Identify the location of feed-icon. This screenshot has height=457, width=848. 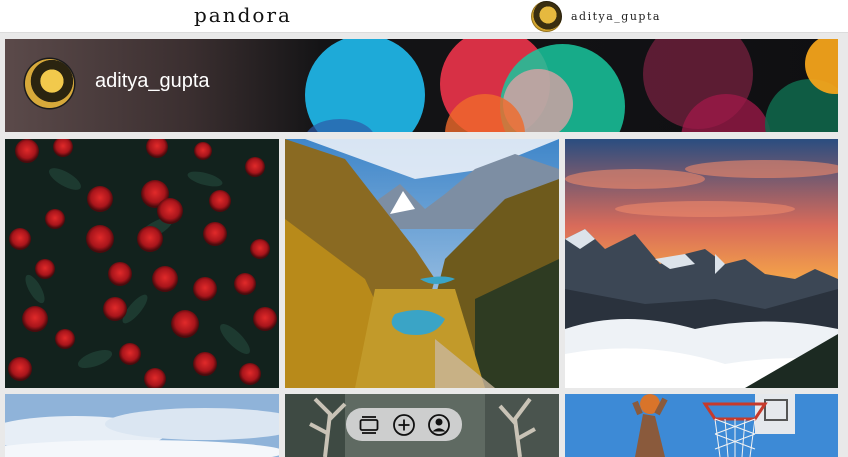
(369, 425).